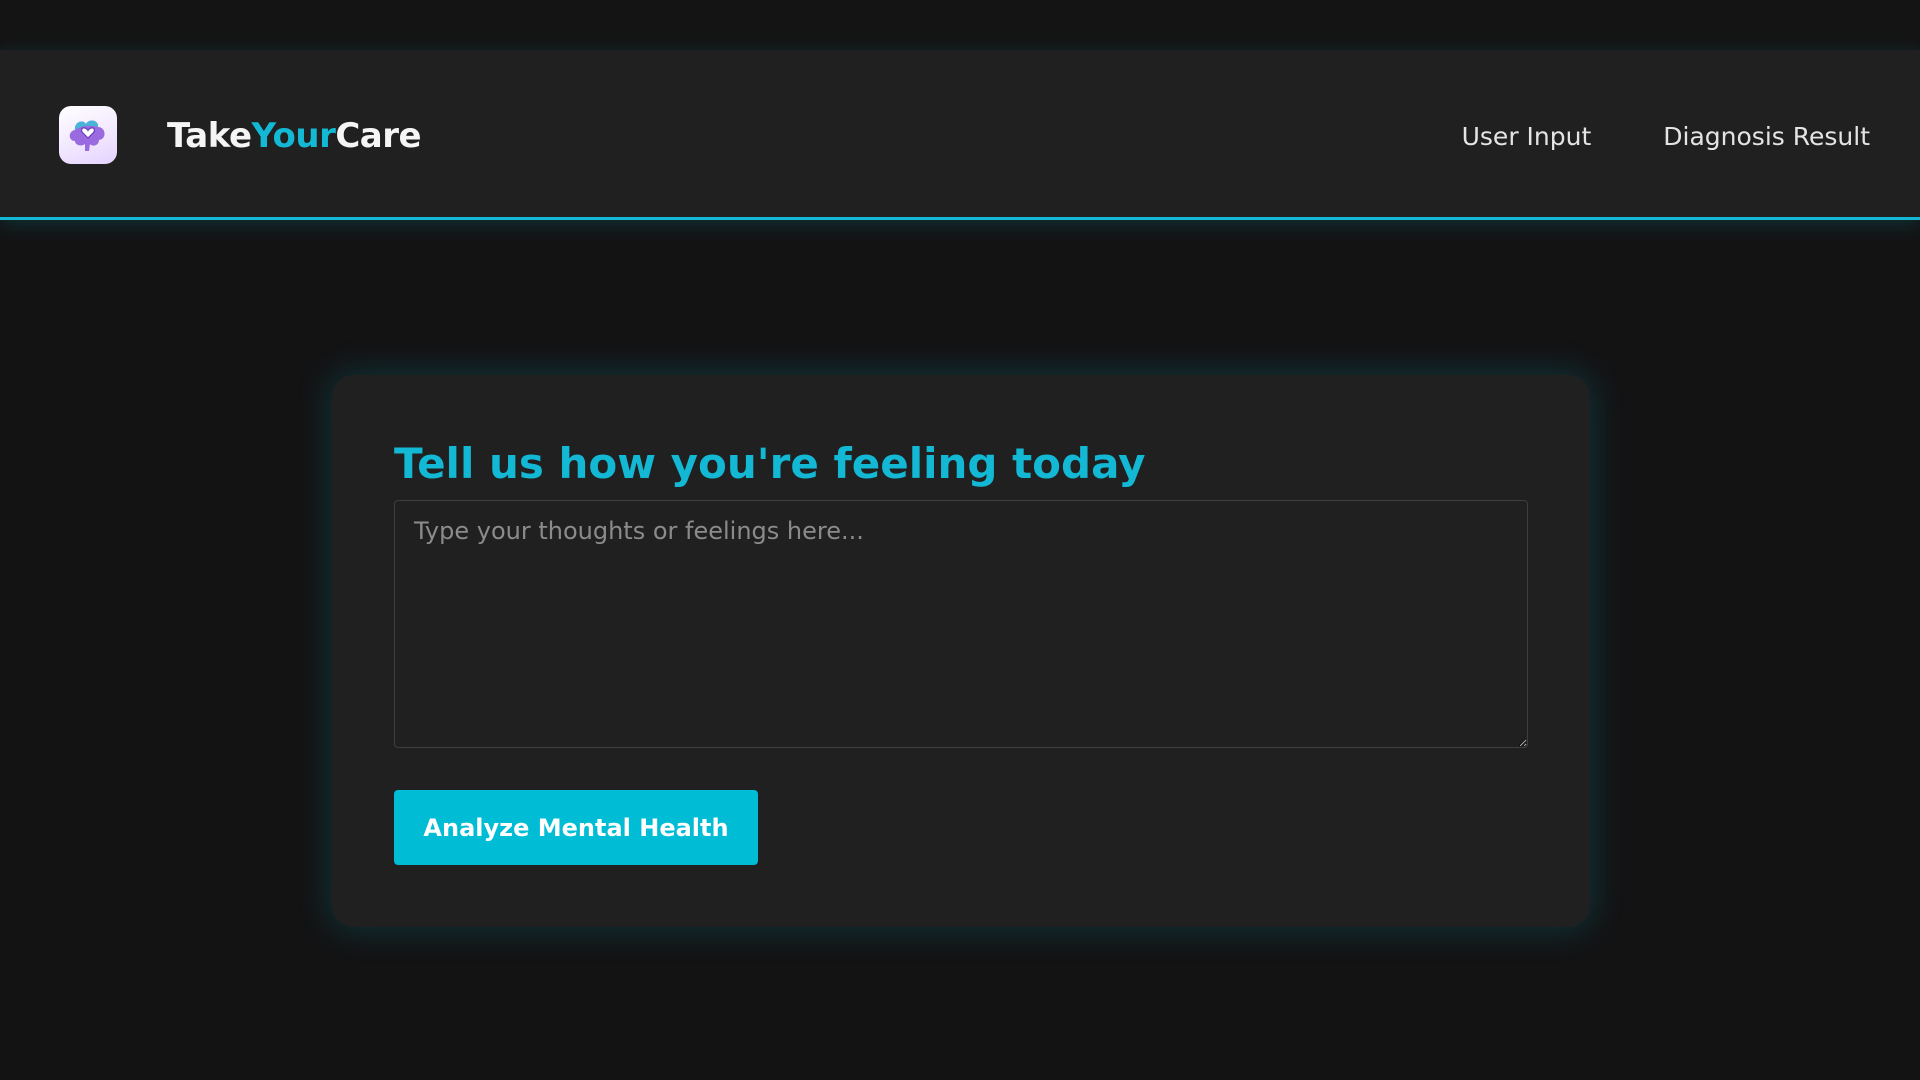 This screenshot has width=1920, height=1080. What do you see at coordinates (960, 25) in the screenshot?
I see `top-strip` at bounding box center [960, 25].